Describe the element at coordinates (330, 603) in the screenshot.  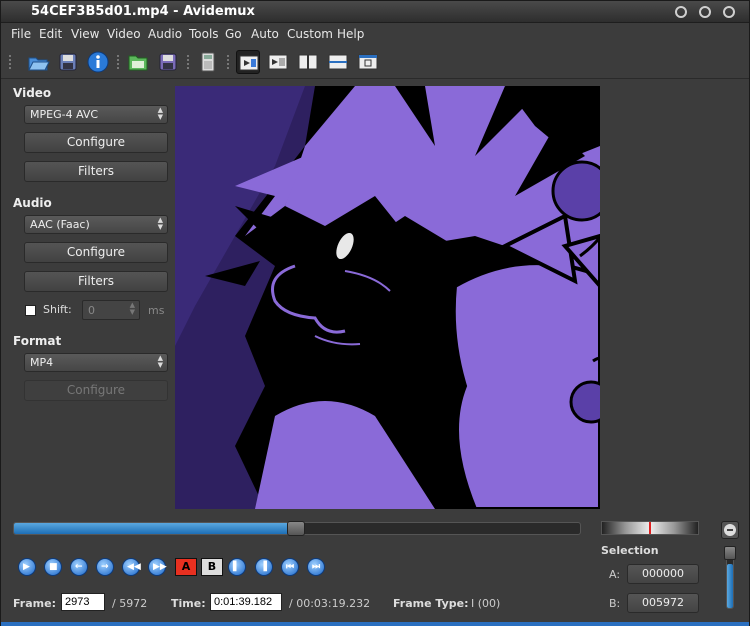
I see `time-total: / 00:03:19.232` at that location.